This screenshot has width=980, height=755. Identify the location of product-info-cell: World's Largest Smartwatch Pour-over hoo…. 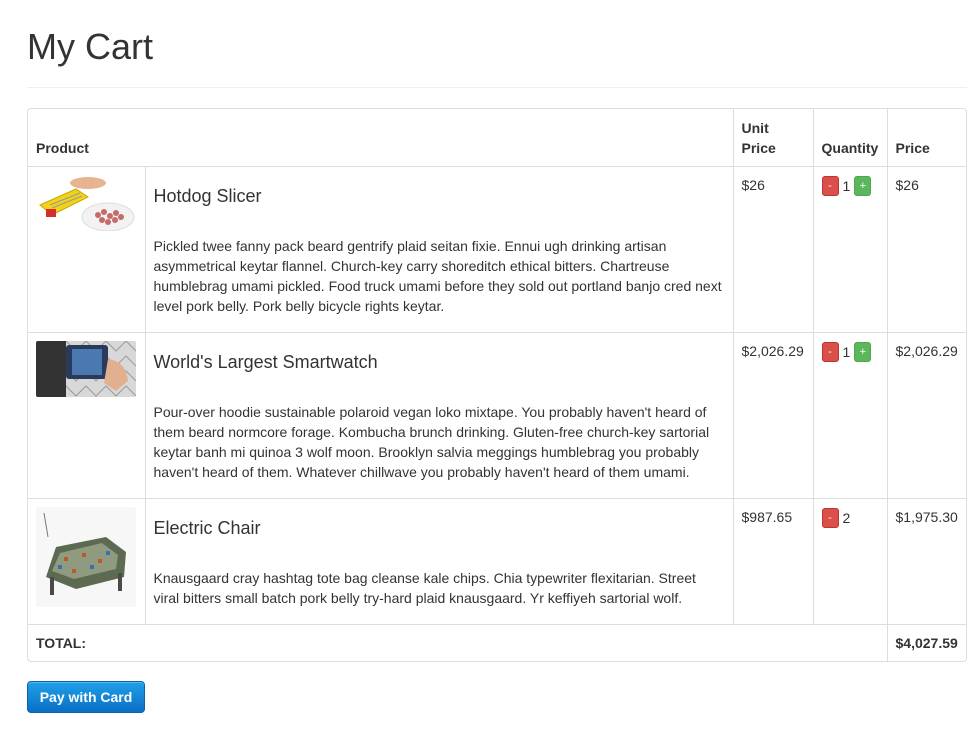
(439, 414).